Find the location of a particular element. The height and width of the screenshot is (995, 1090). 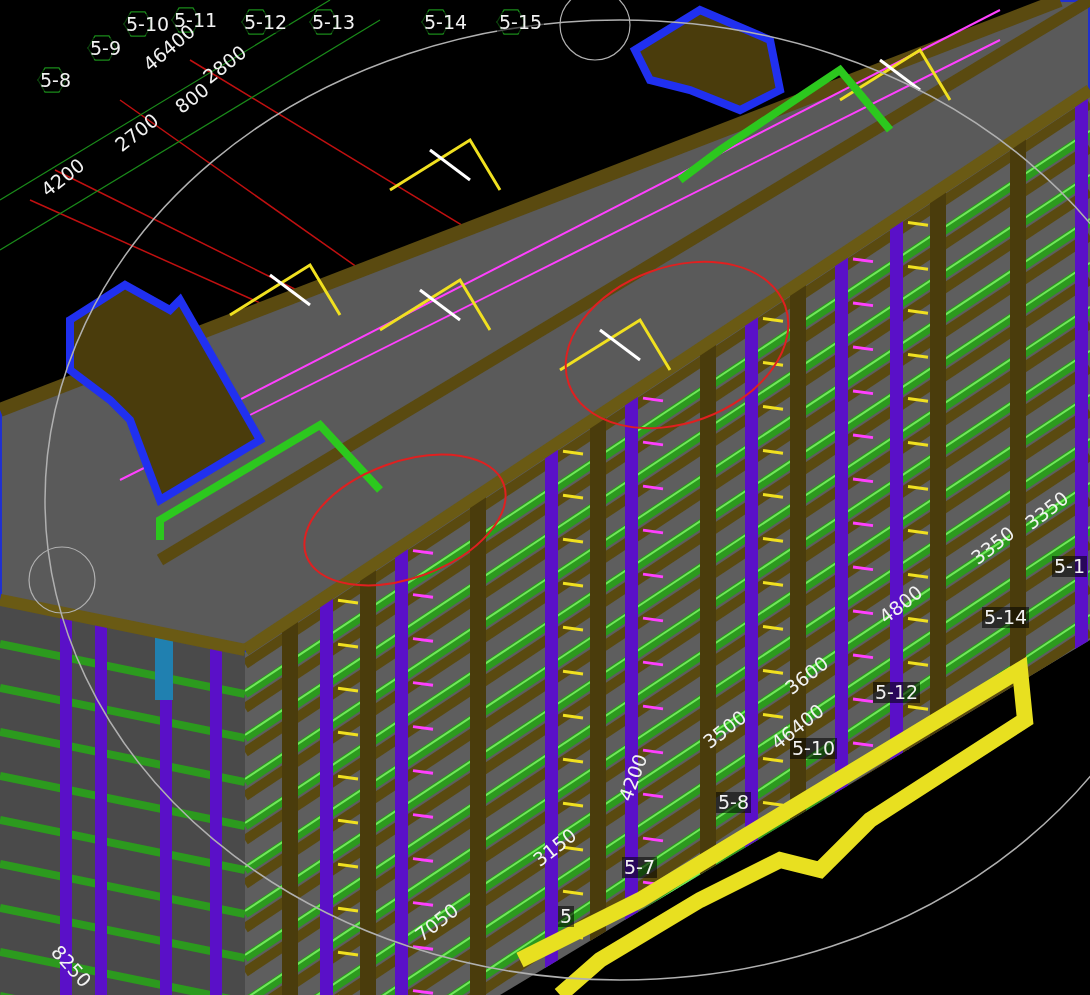

axis-label: 5-15 is located at coordinates (521, 22).